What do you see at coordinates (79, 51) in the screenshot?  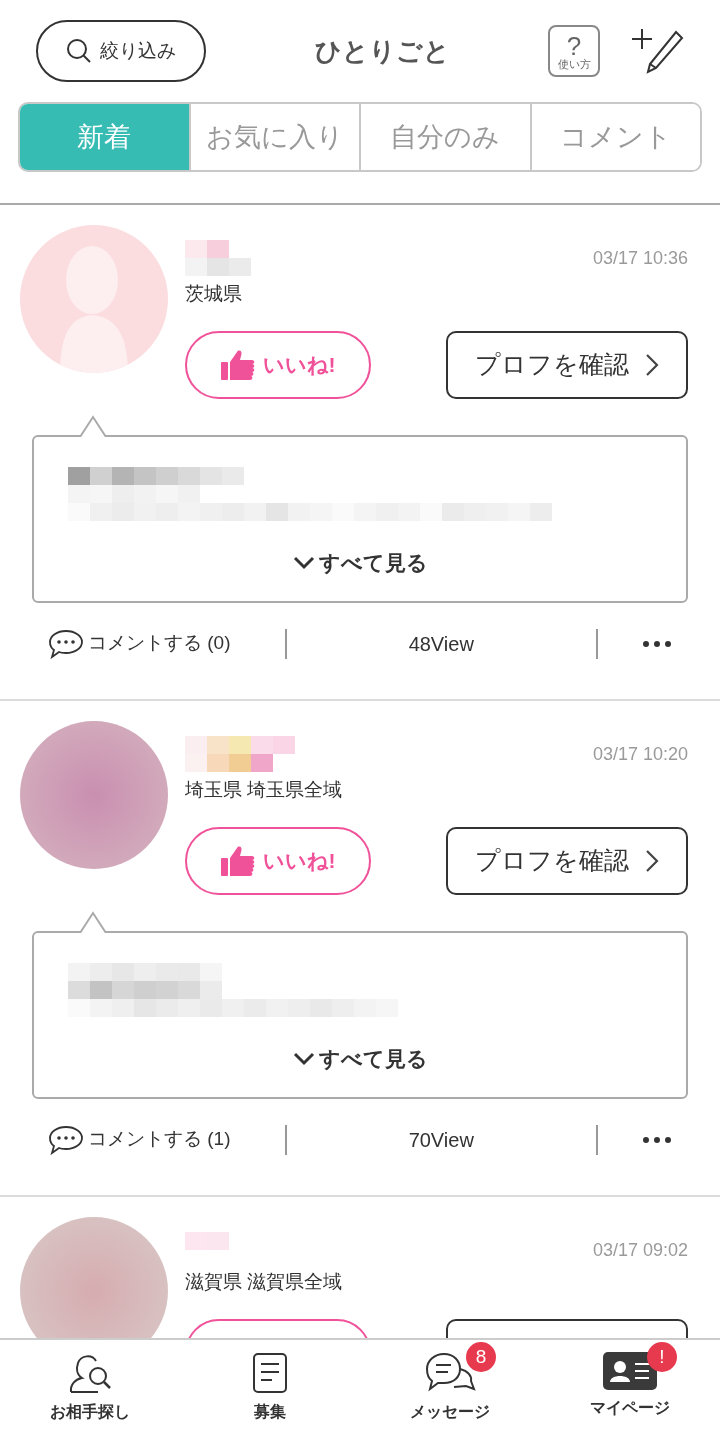 I see `search-icon` at bounding box center [79, 51].